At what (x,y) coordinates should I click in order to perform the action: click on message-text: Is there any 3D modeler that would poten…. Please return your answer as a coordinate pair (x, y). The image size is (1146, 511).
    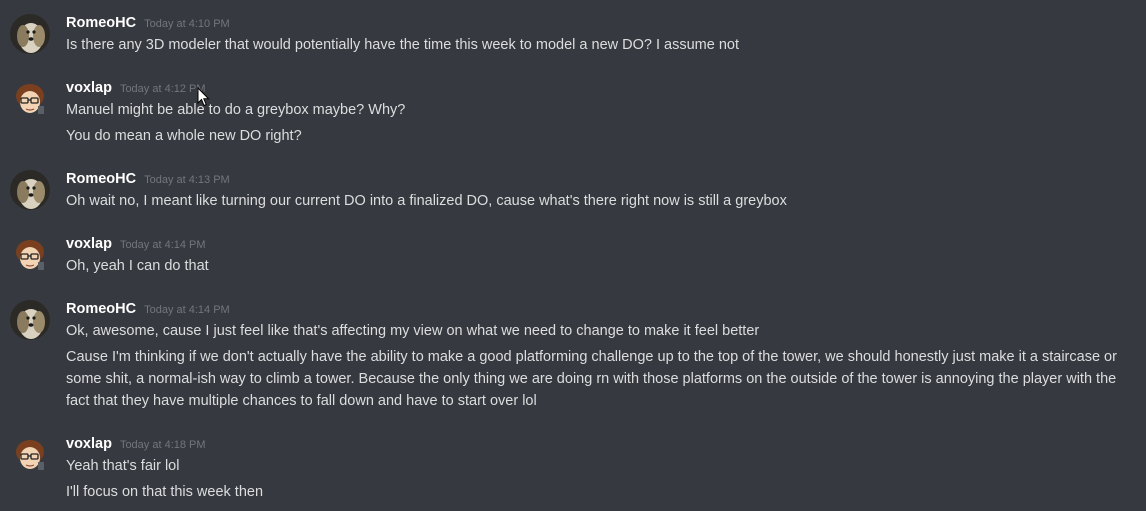
    Looking at the image, I should click on (402, 45).